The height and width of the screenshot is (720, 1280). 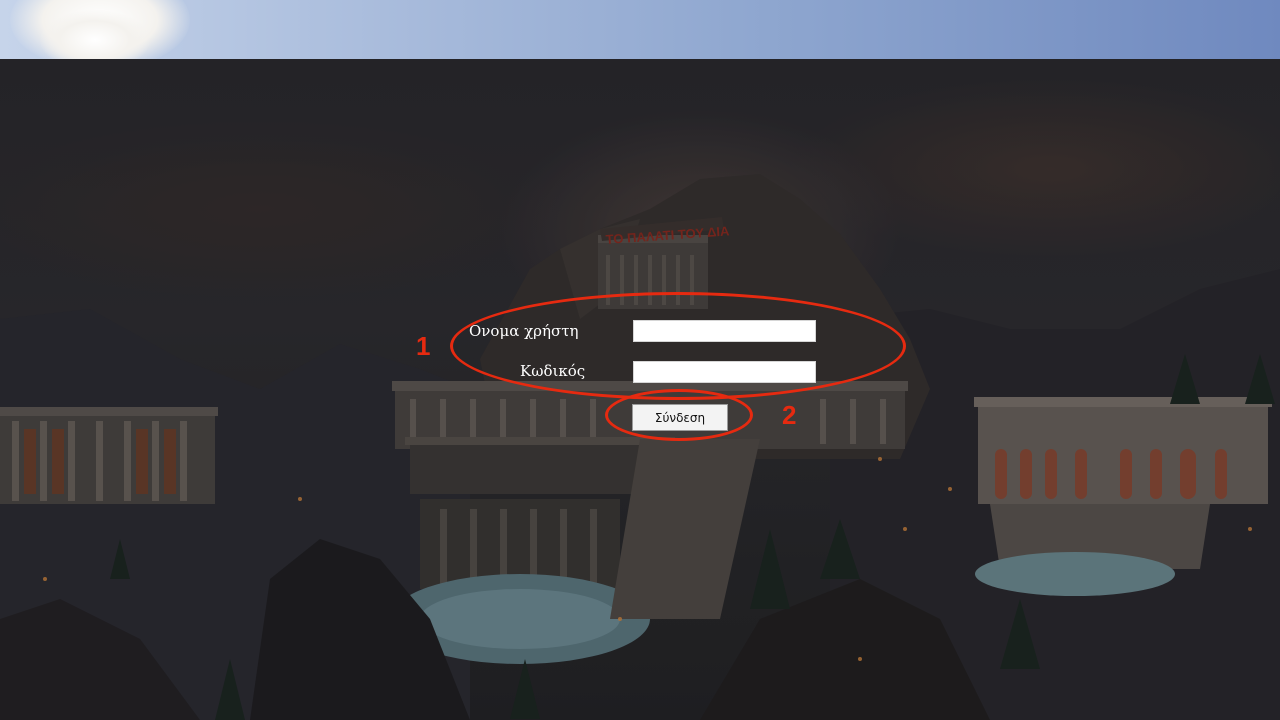 What do you see at coordinates (679, 415) in the screenshot?
I see `annotation-ellipse-login-button` at bounding box center [679, 415].